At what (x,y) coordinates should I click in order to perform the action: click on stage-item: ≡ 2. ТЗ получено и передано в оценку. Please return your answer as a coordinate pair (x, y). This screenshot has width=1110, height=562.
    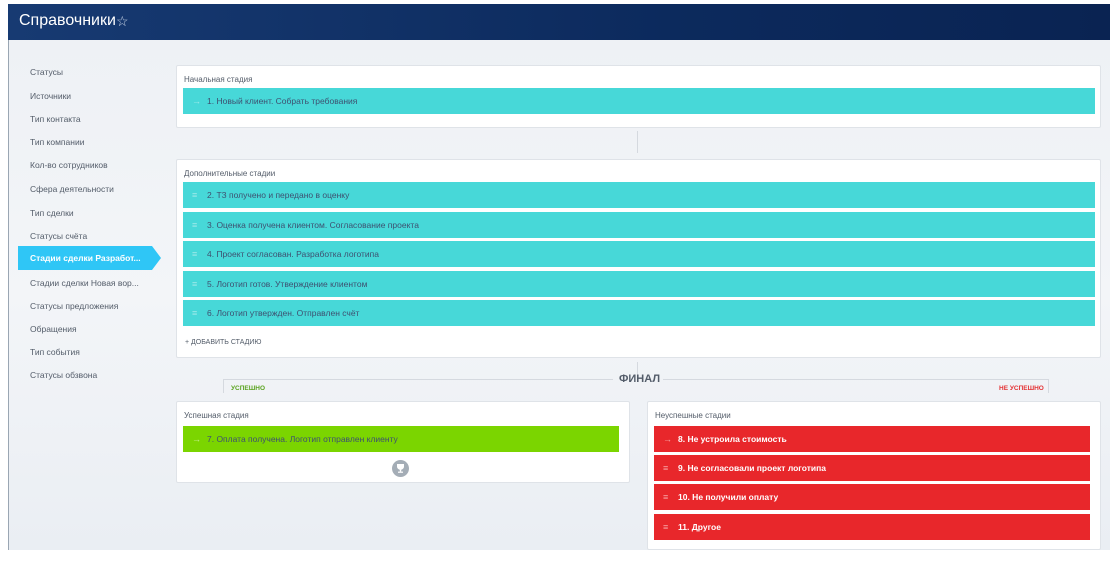
    Looking at the image, I should click on (639, 195).